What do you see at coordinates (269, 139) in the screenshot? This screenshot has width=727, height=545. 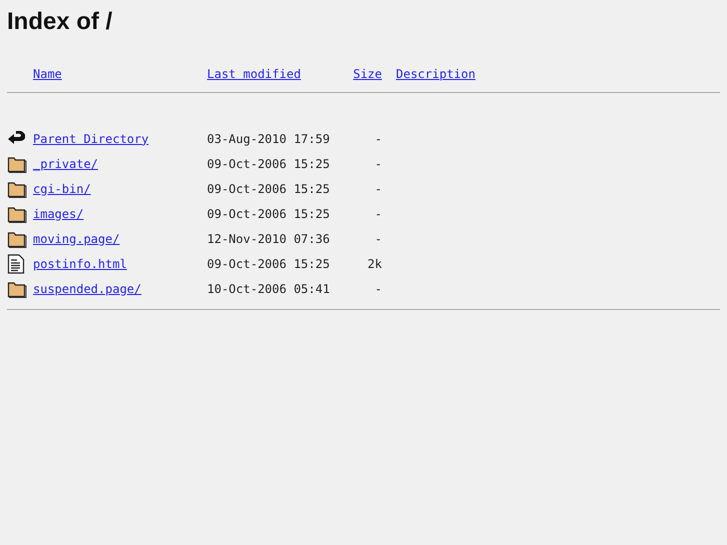 I see `modified-date: 03-Aug-2010 17:59` at bounding box center [269, 139].